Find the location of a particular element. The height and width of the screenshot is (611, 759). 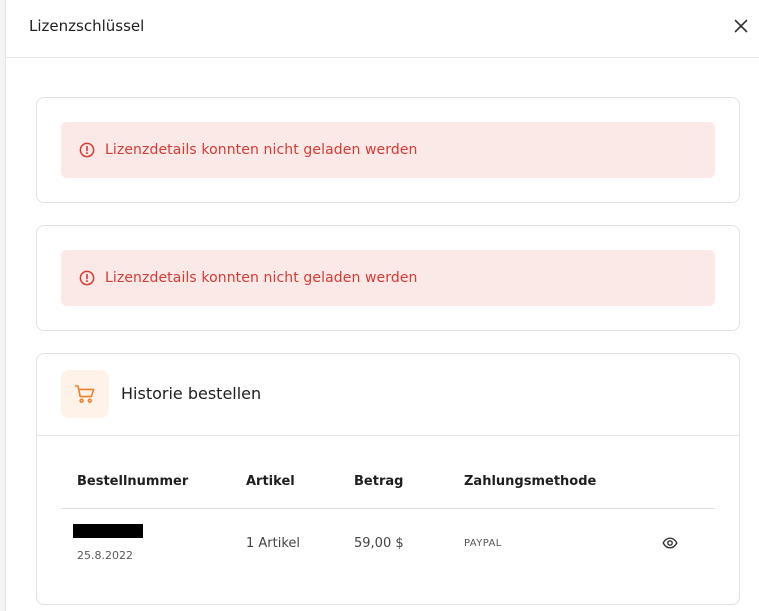

column-header-items: Artikel is located at coordinates (270, 481).